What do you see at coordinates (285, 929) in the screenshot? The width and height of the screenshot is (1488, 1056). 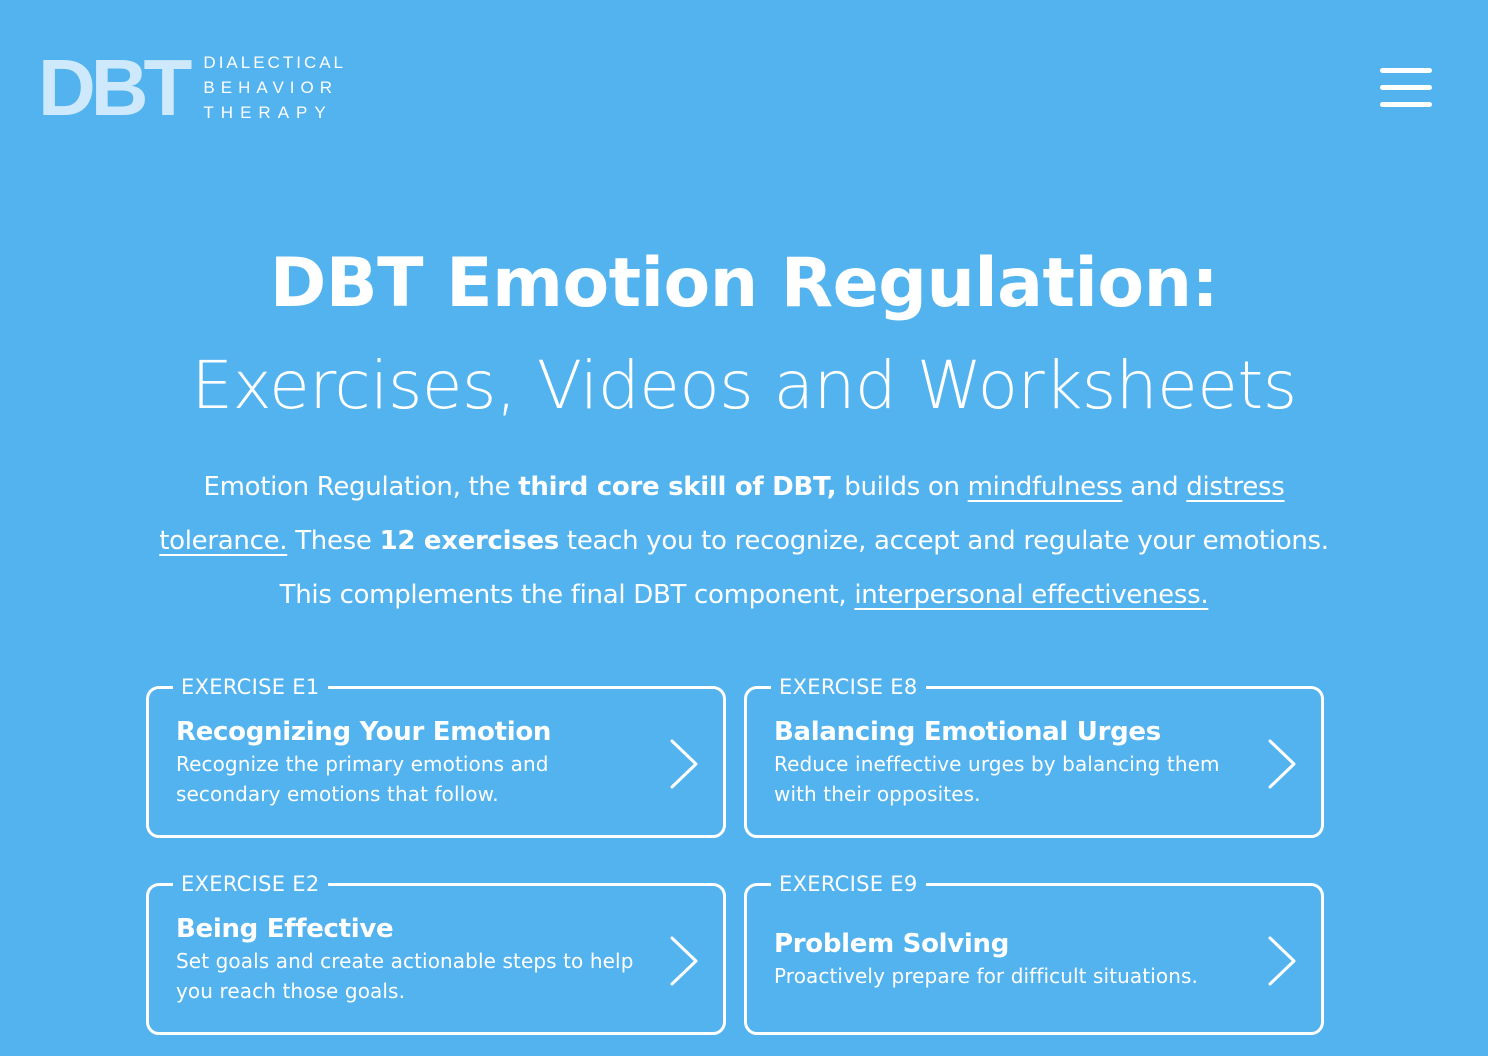 I see `exercise-title: Being Effective` at bounding box center [285, 929].